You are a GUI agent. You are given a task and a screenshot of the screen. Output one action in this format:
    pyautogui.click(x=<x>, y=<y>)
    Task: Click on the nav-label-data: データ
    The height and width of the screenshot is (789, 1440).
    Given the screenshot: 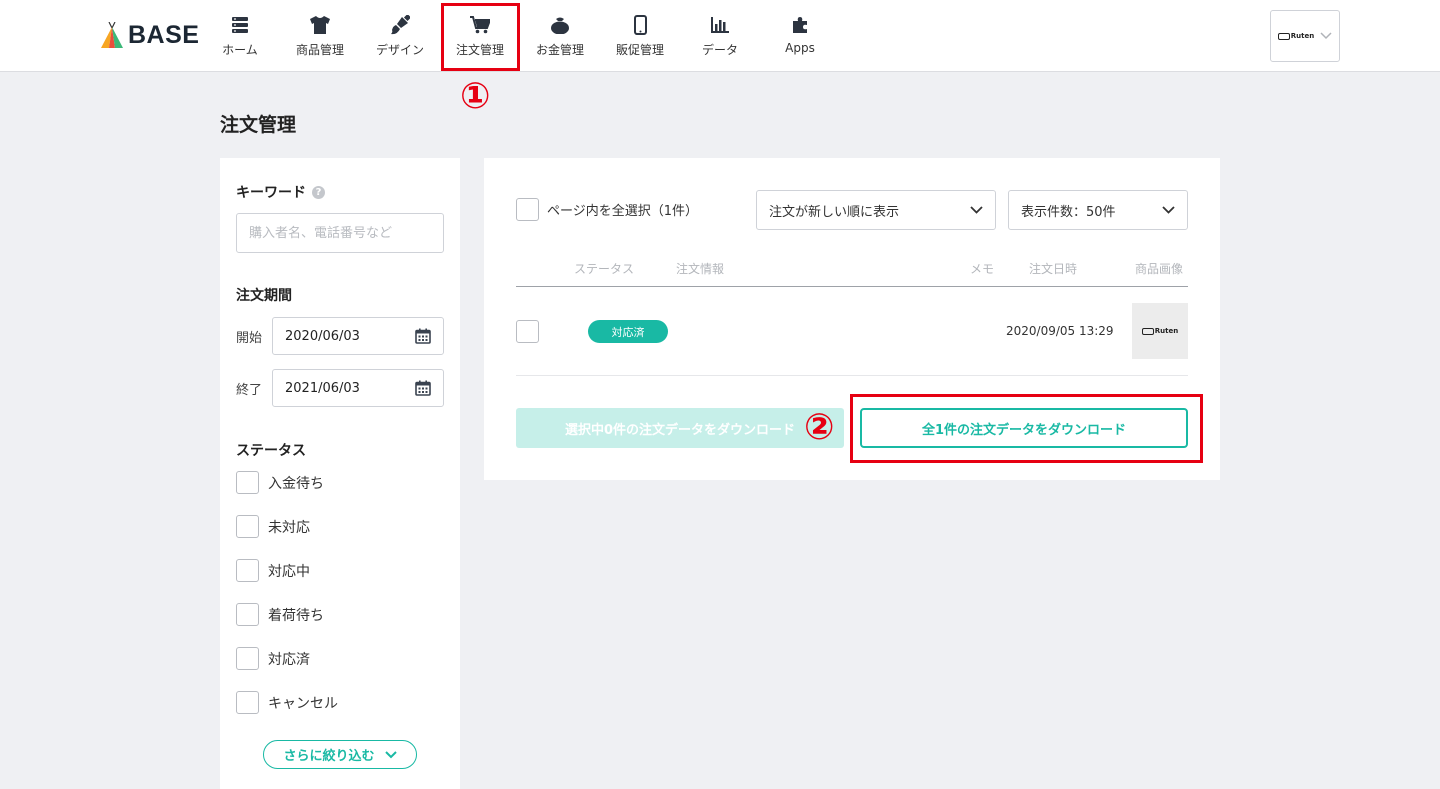 What is the action you would take?
    pyautogui.click(x=719, y=50)
    